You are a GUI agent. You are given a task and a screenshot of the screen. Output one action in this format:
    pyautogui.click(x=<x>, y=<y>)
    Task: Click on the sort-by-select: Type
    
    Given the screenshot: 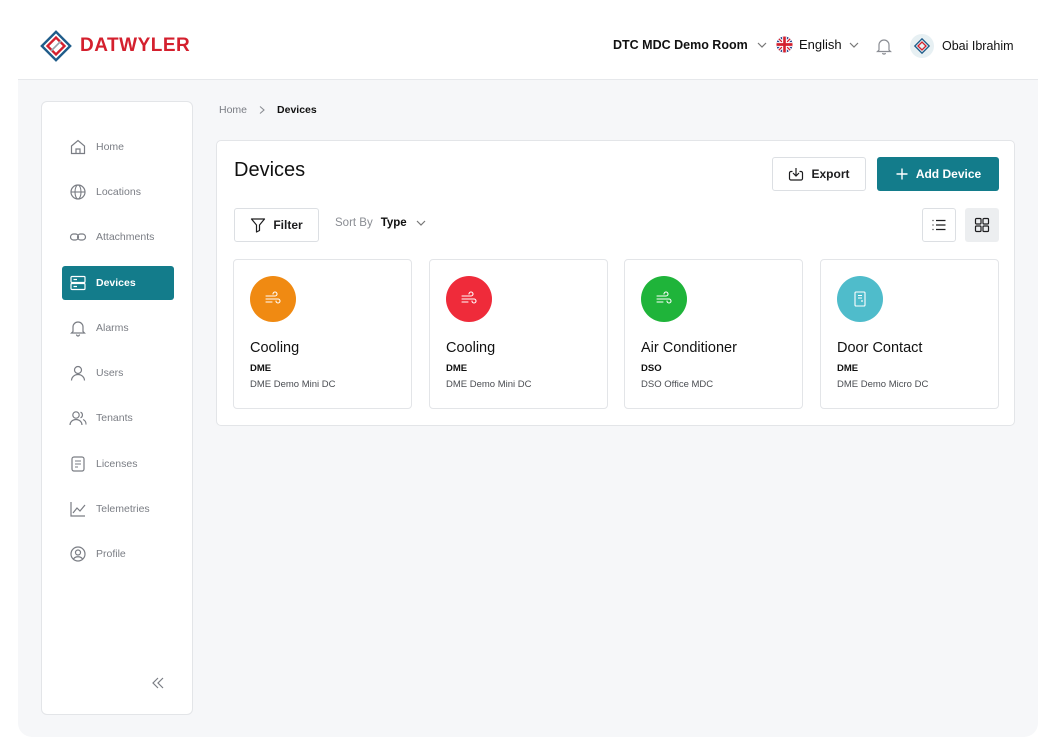 What is the action you would take?
    pyautogui.click(x=404, y=223)
    